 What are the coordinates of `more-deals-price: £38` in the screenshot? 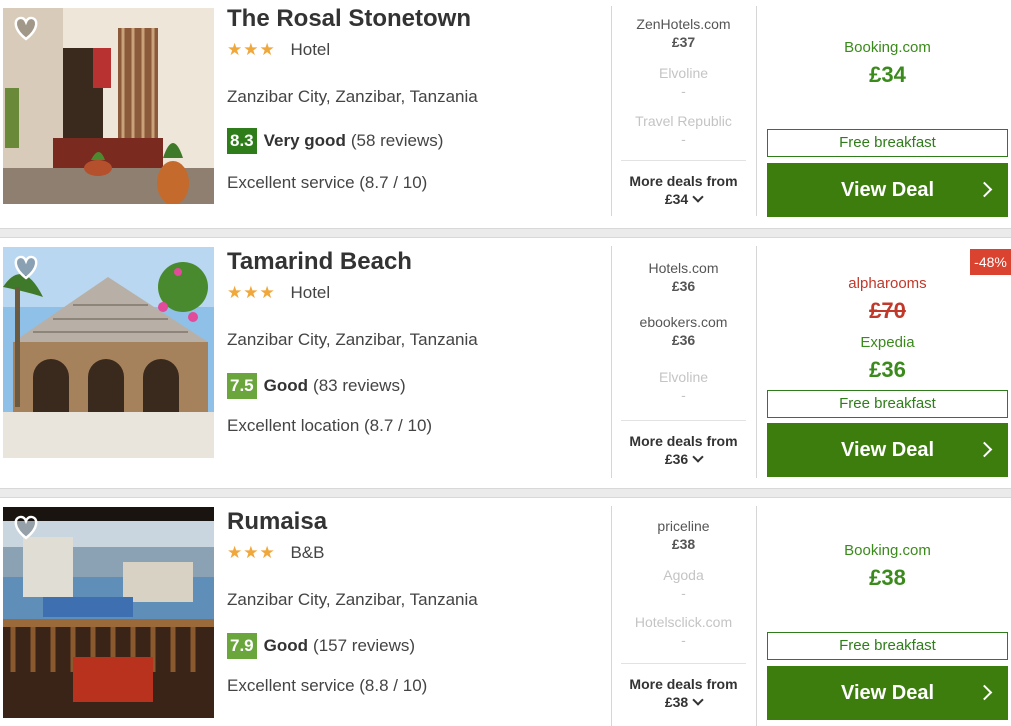 It's located at (676, 702).